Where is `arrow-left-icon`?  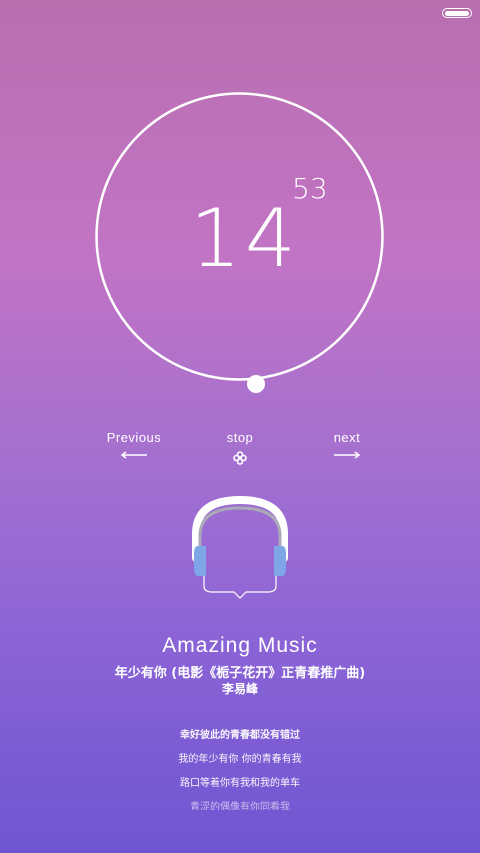 arrow-left-icon is located at coordinates (133, 455).